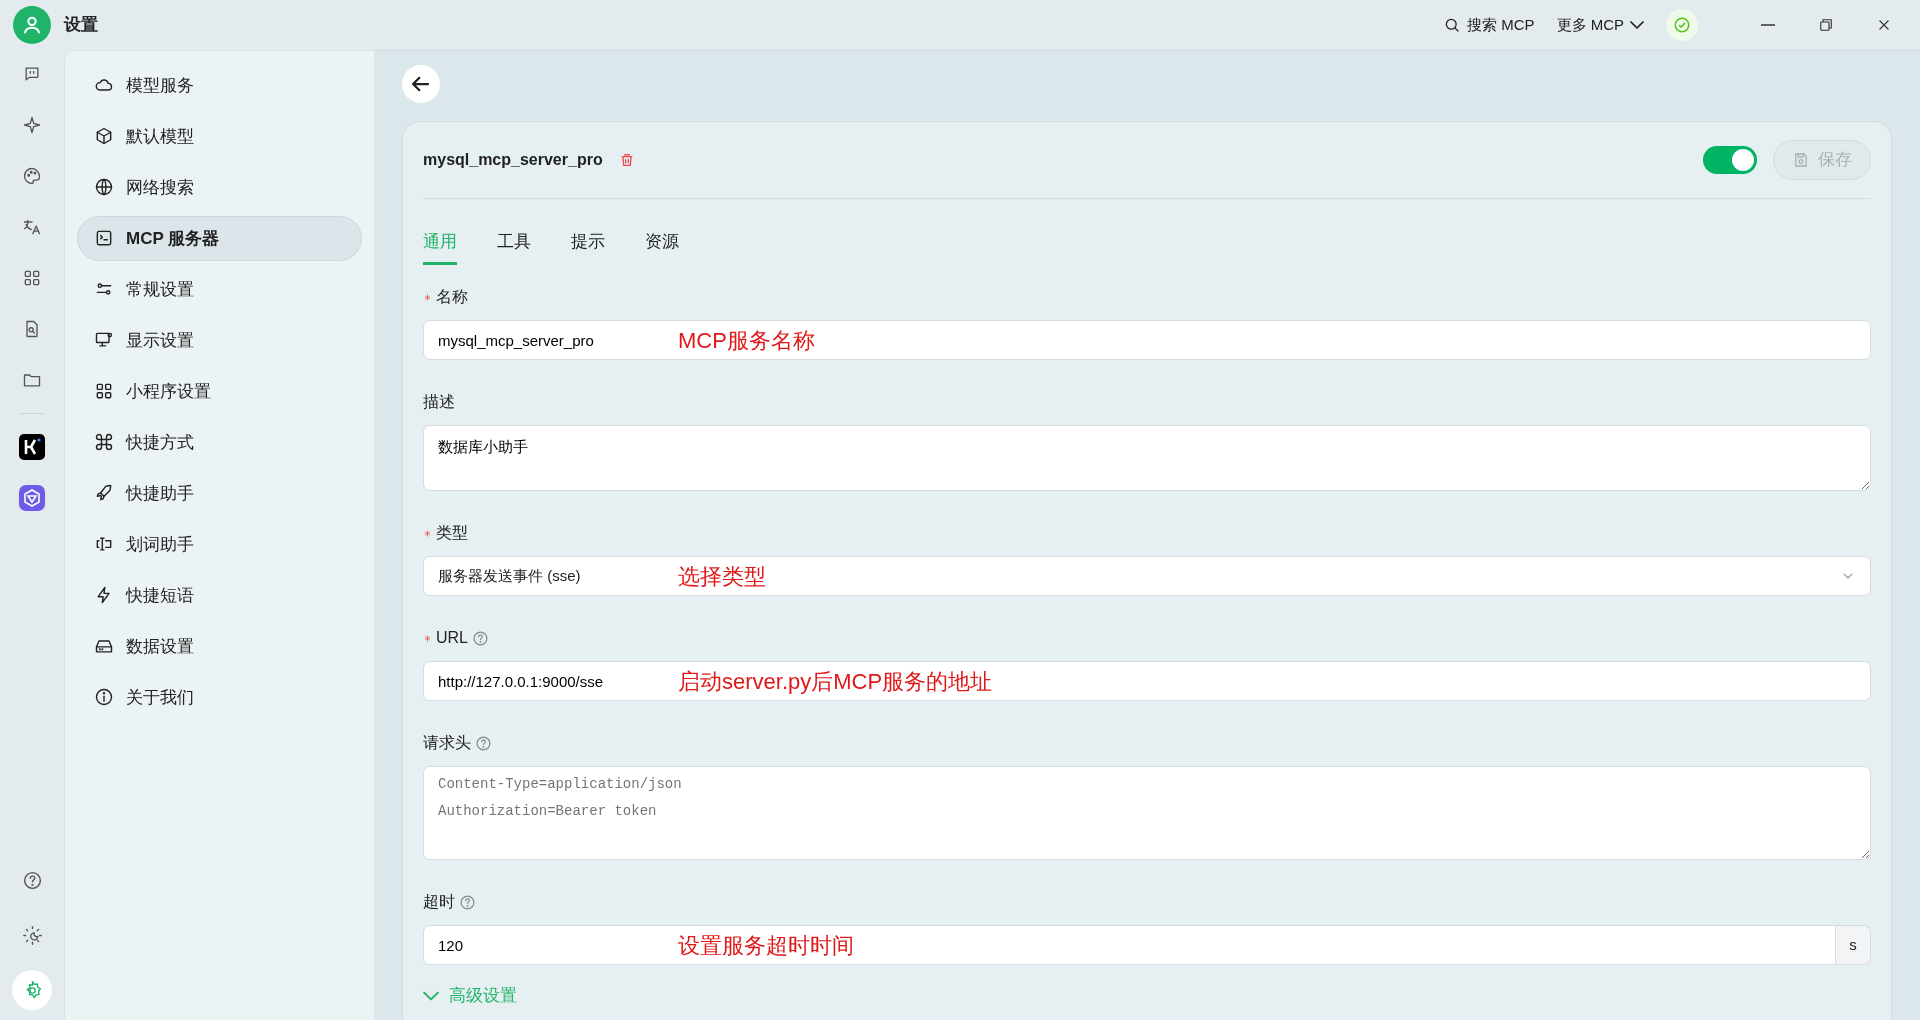  Describe the element at coordinates (1147, 813) in the screenshot. I see `textarea-field: Content-Type=application/json Authorization=Bearer token` at that location.